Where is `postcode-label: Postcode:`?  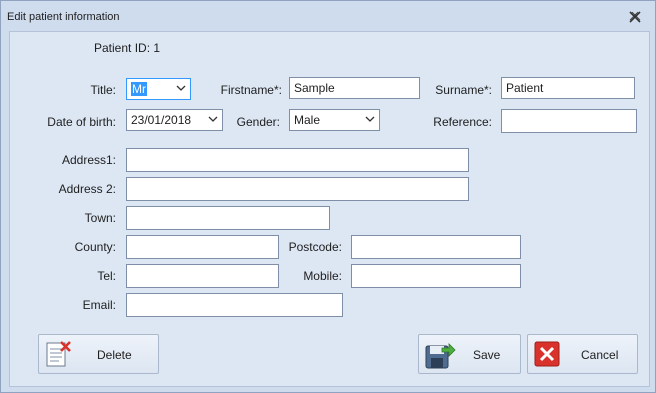 postcode-label: Postcode: is located at coordinates (315, 247).